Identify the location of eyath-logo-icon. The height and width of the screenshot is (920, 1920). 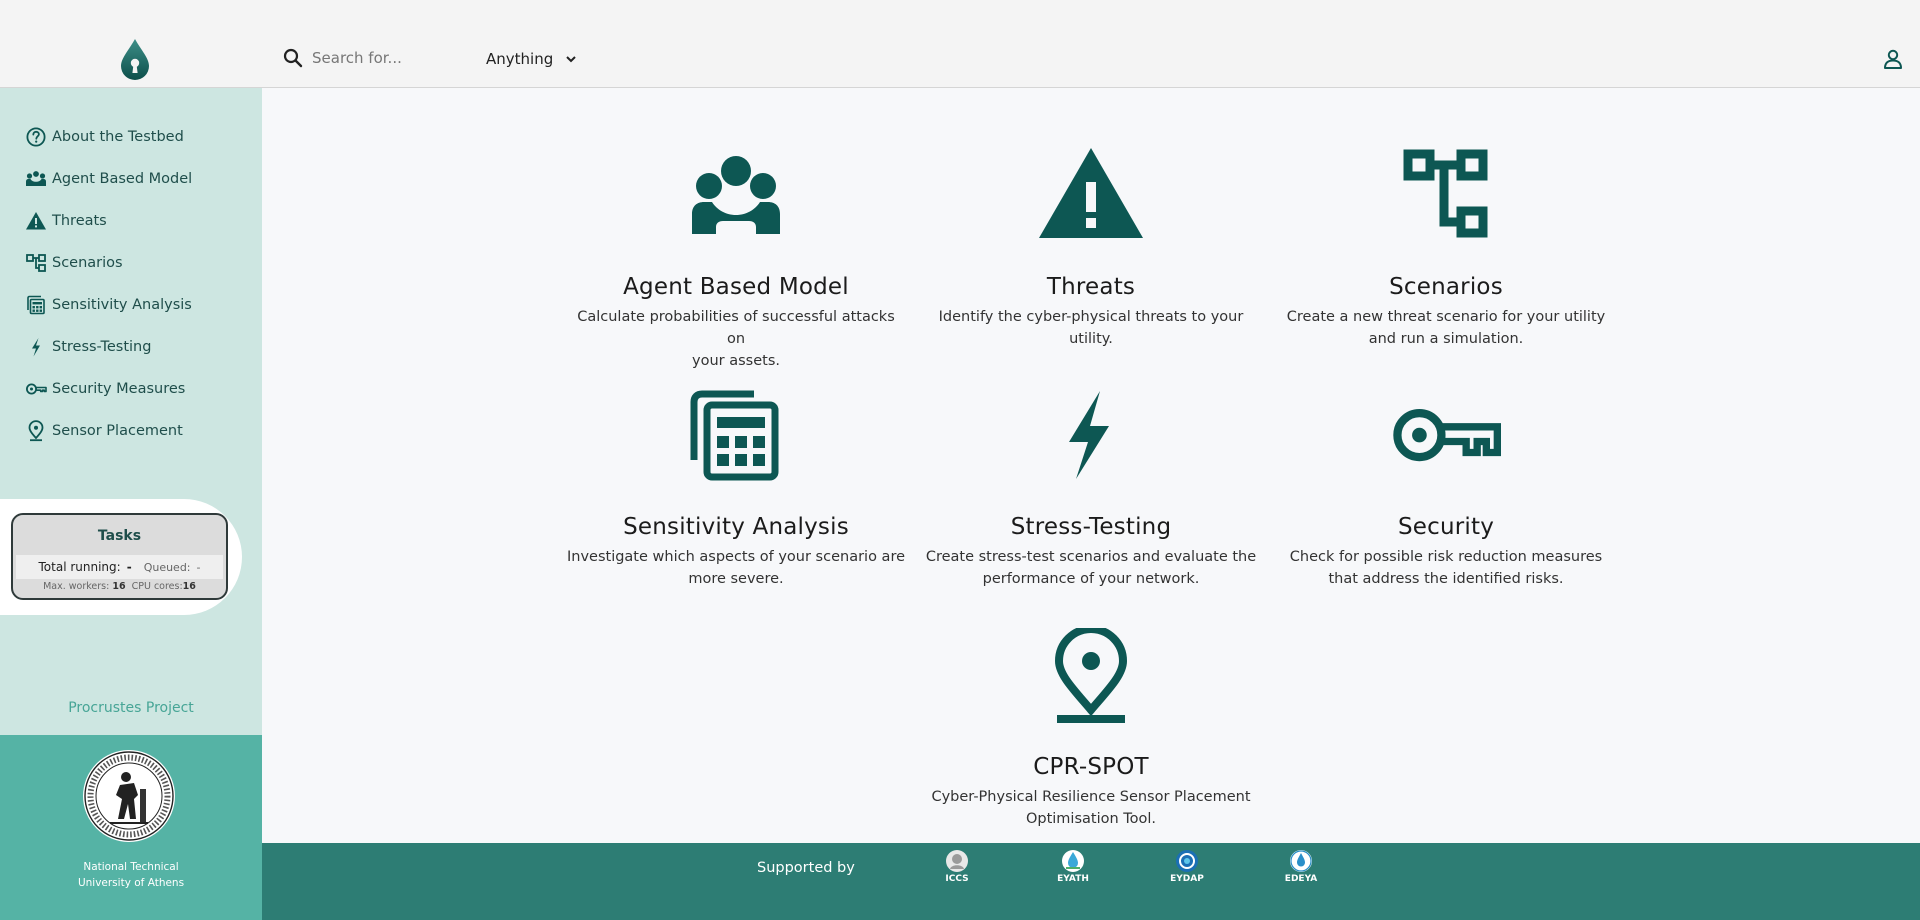
(1073, 861).